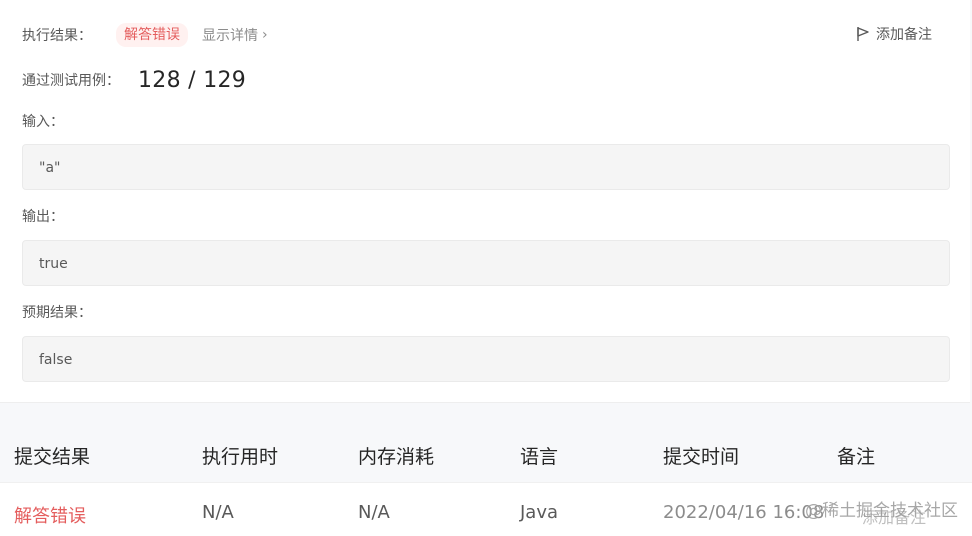 This screenshot has width=972, height=536. Describe the element at coordinates (486, 263) in the screenshot. I see `output-value-box: true` at that location.